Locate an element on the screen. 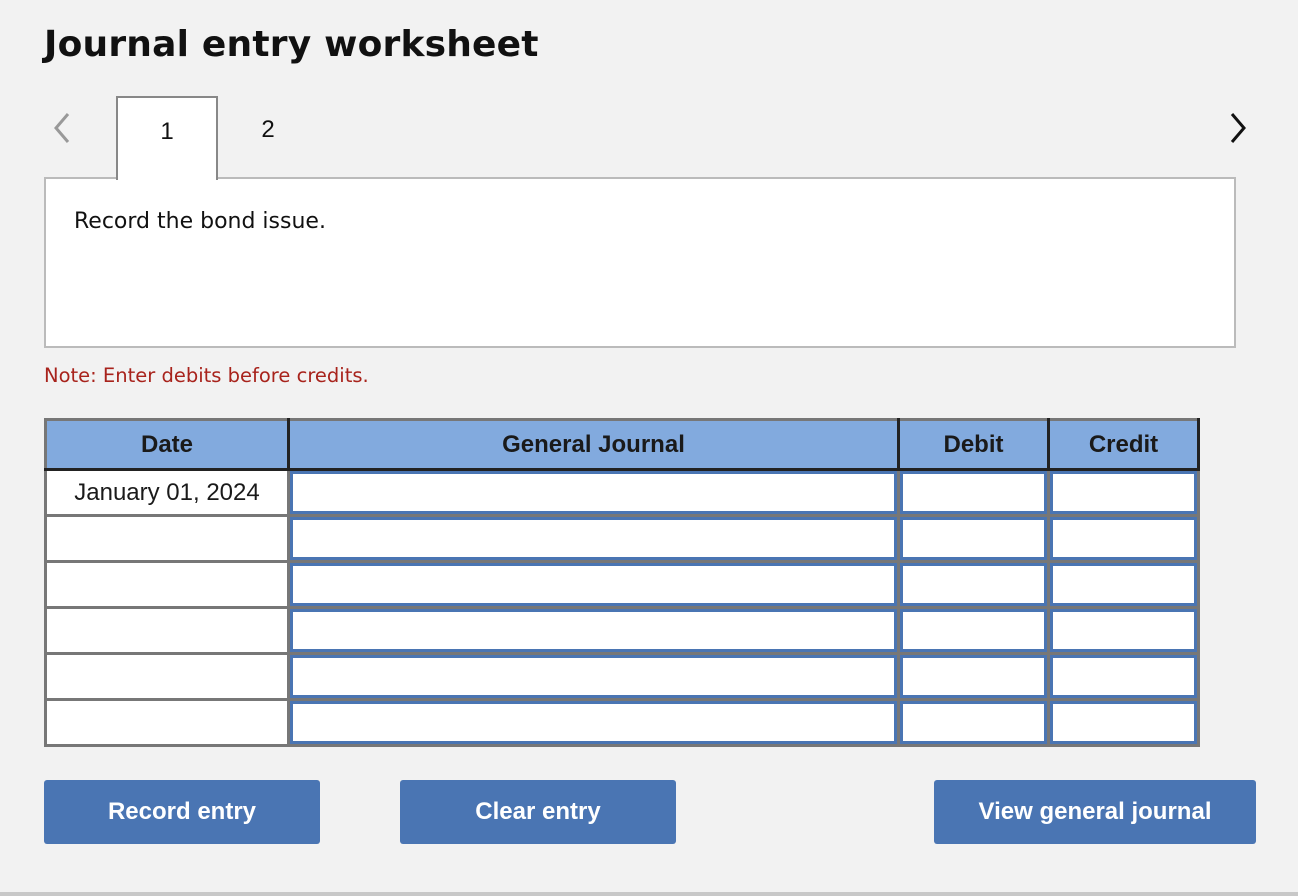 The height and width of the screenshot is (896, 1298). prompt-text: Record the bond issue. is located at coordinates (200, 221).